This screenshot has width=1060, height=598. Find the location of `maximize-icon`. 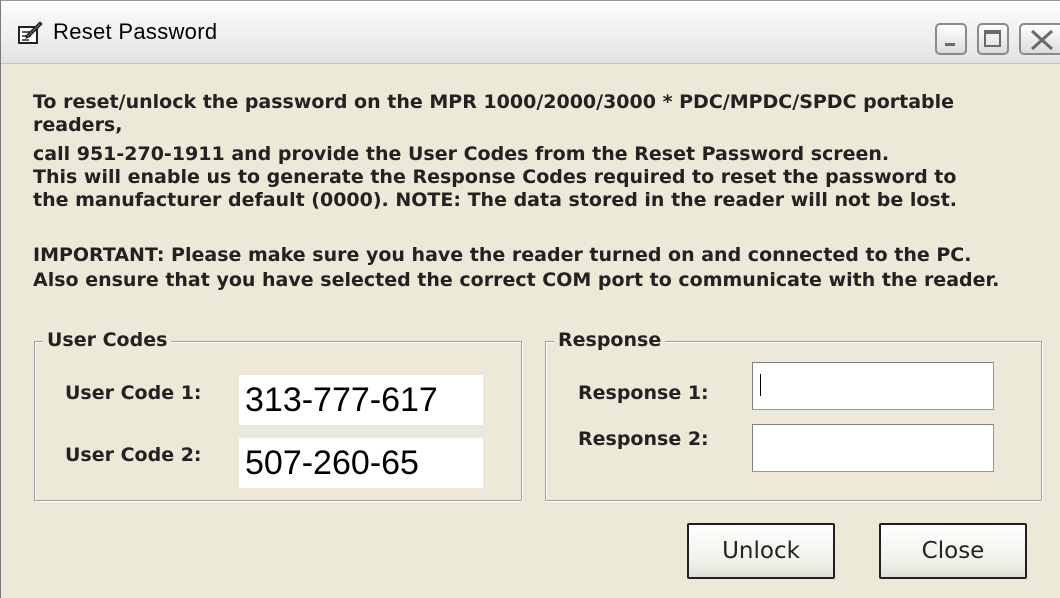

maximize-icon is located at coordinates (992, 38).